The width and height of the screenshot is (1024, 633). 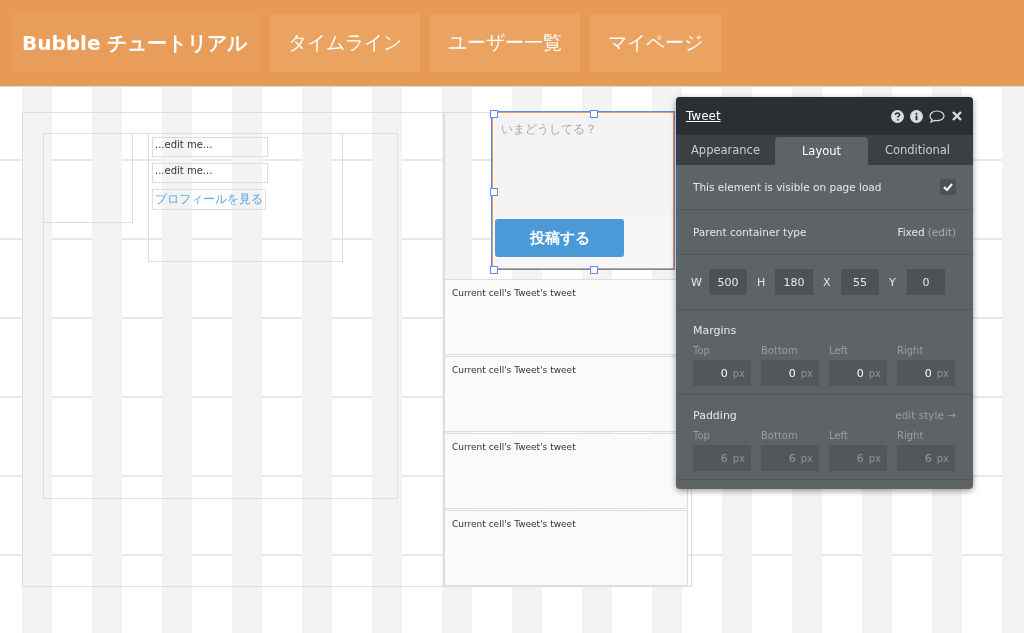 What do you see at coordinates (583, 190) in the screenshot?
I see `selected-group: いまどうしてる？ 投稿する` at bounding box center [583, 190].